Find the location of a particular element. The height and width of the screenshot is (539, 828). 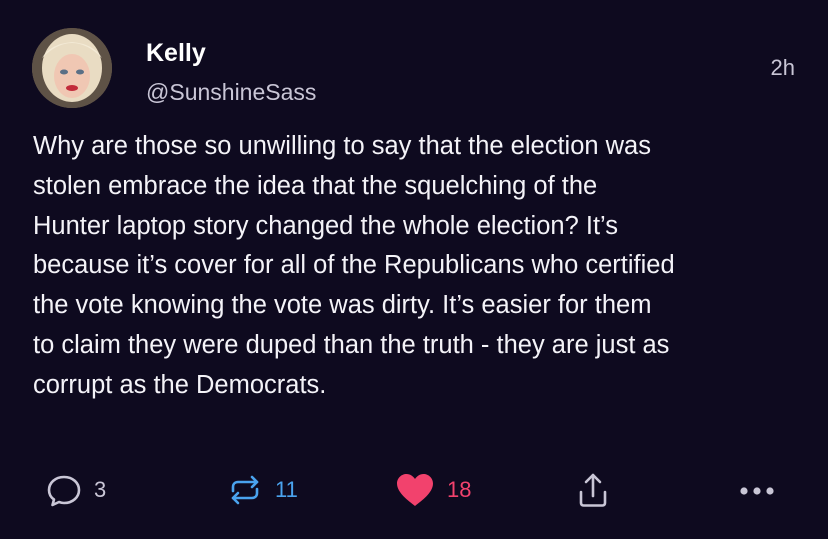

share-button is located at coordinates (593, 490).